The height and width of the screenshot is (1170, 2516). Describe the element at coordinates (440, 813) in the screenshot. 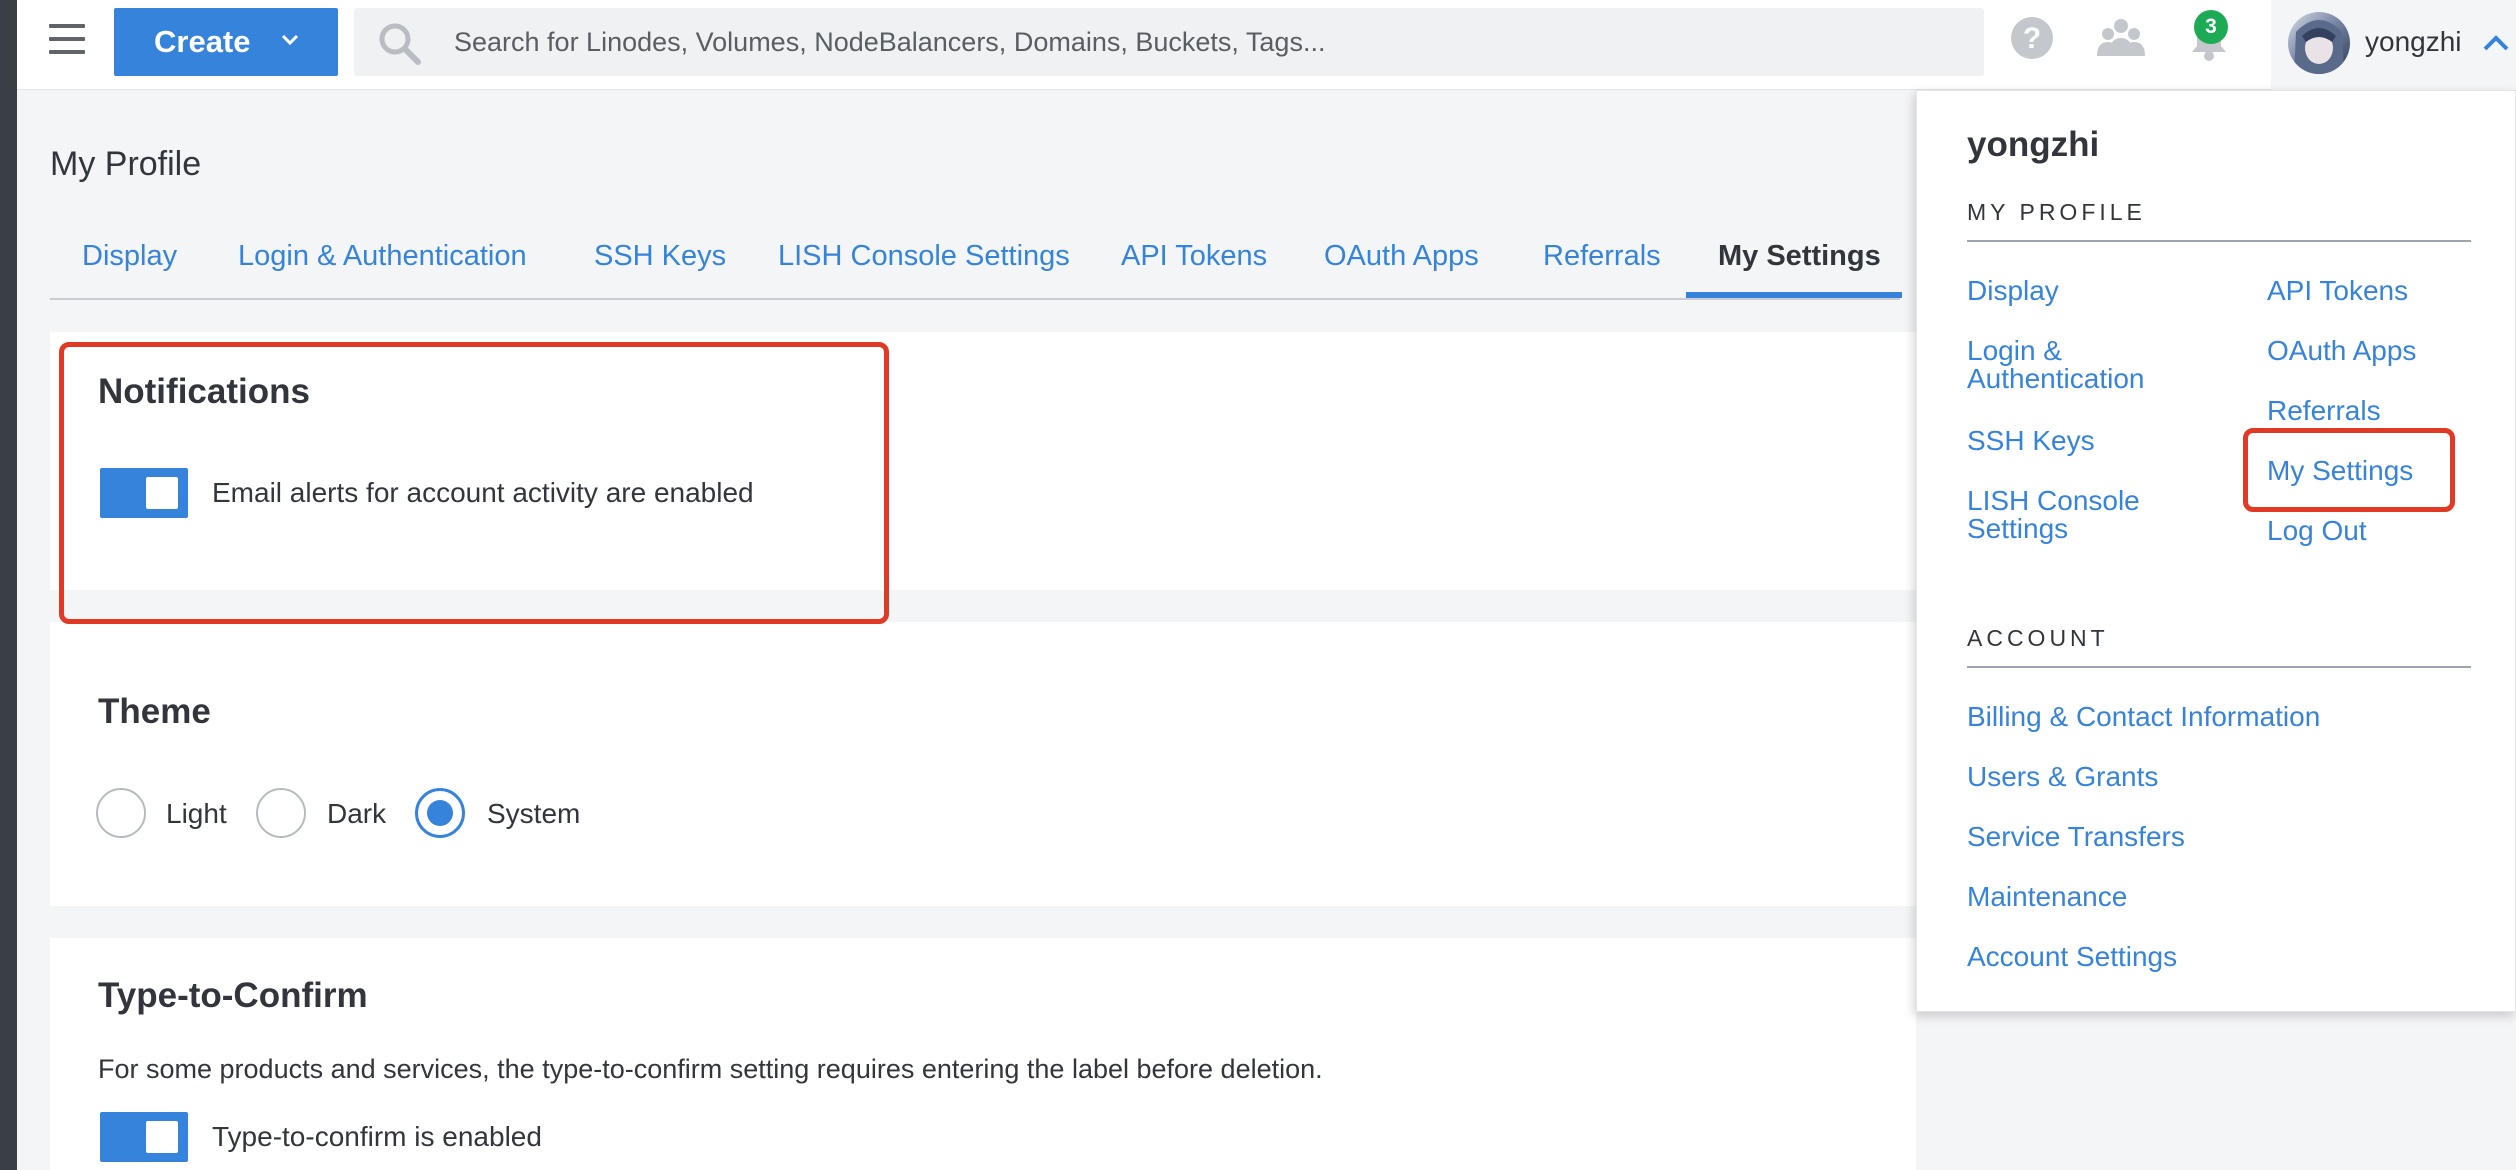

I see `theme-system-radio` at that location.